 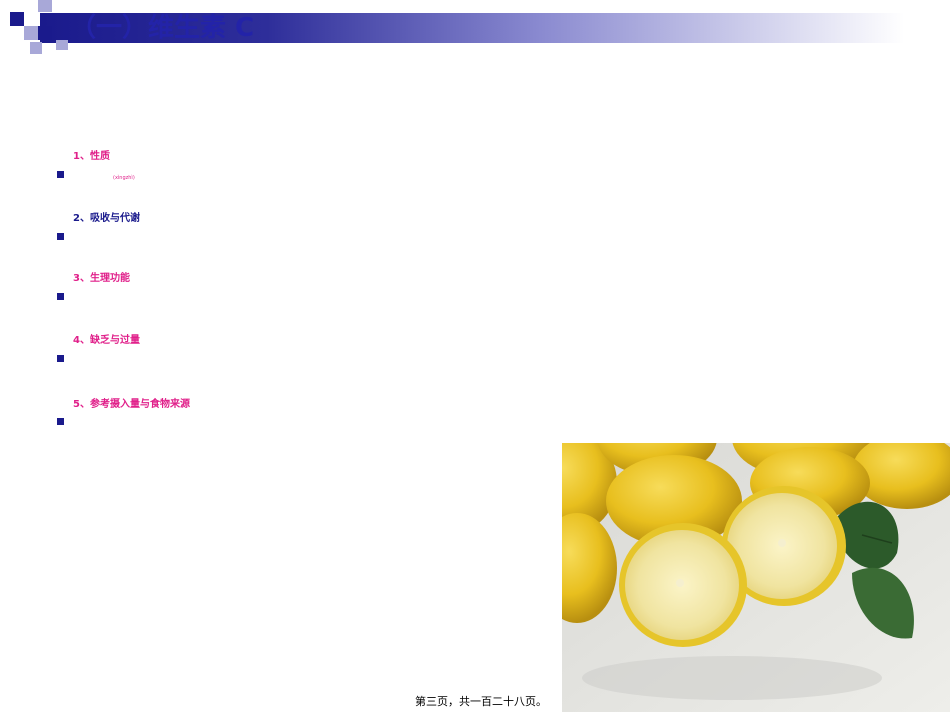 I want to click on pinyin-annotation: (xìngzhì), so click(x=124, y=178).